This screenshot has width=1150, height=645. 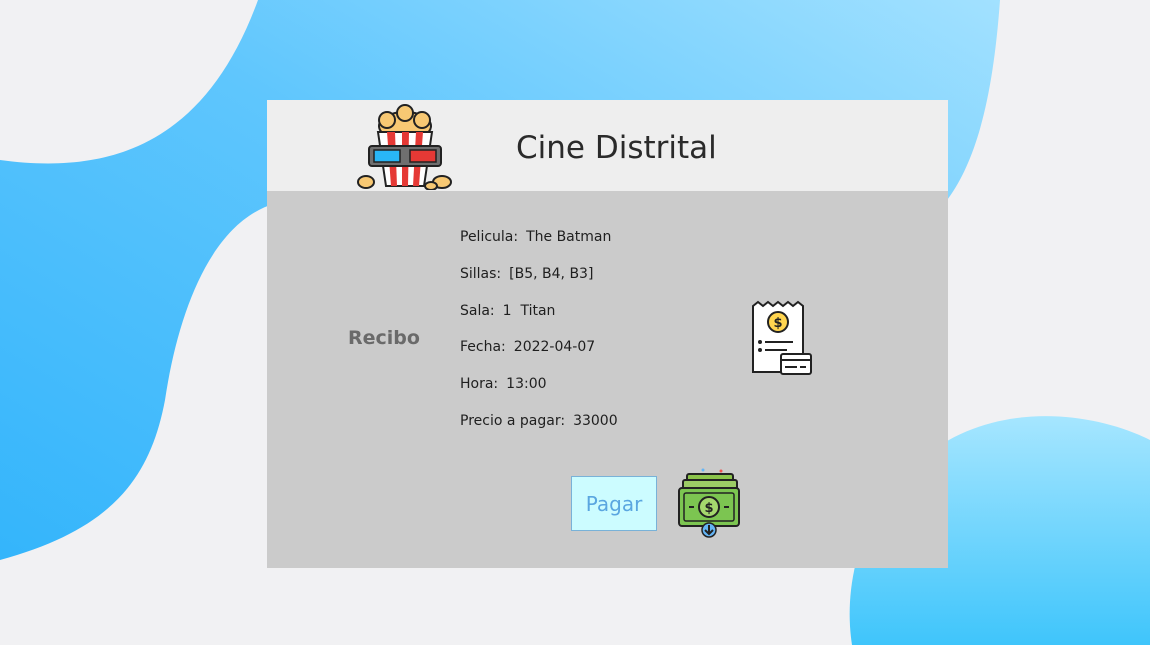 I want to click on detail-room: Sala: 1 Titan, so click(x=539, y=319).